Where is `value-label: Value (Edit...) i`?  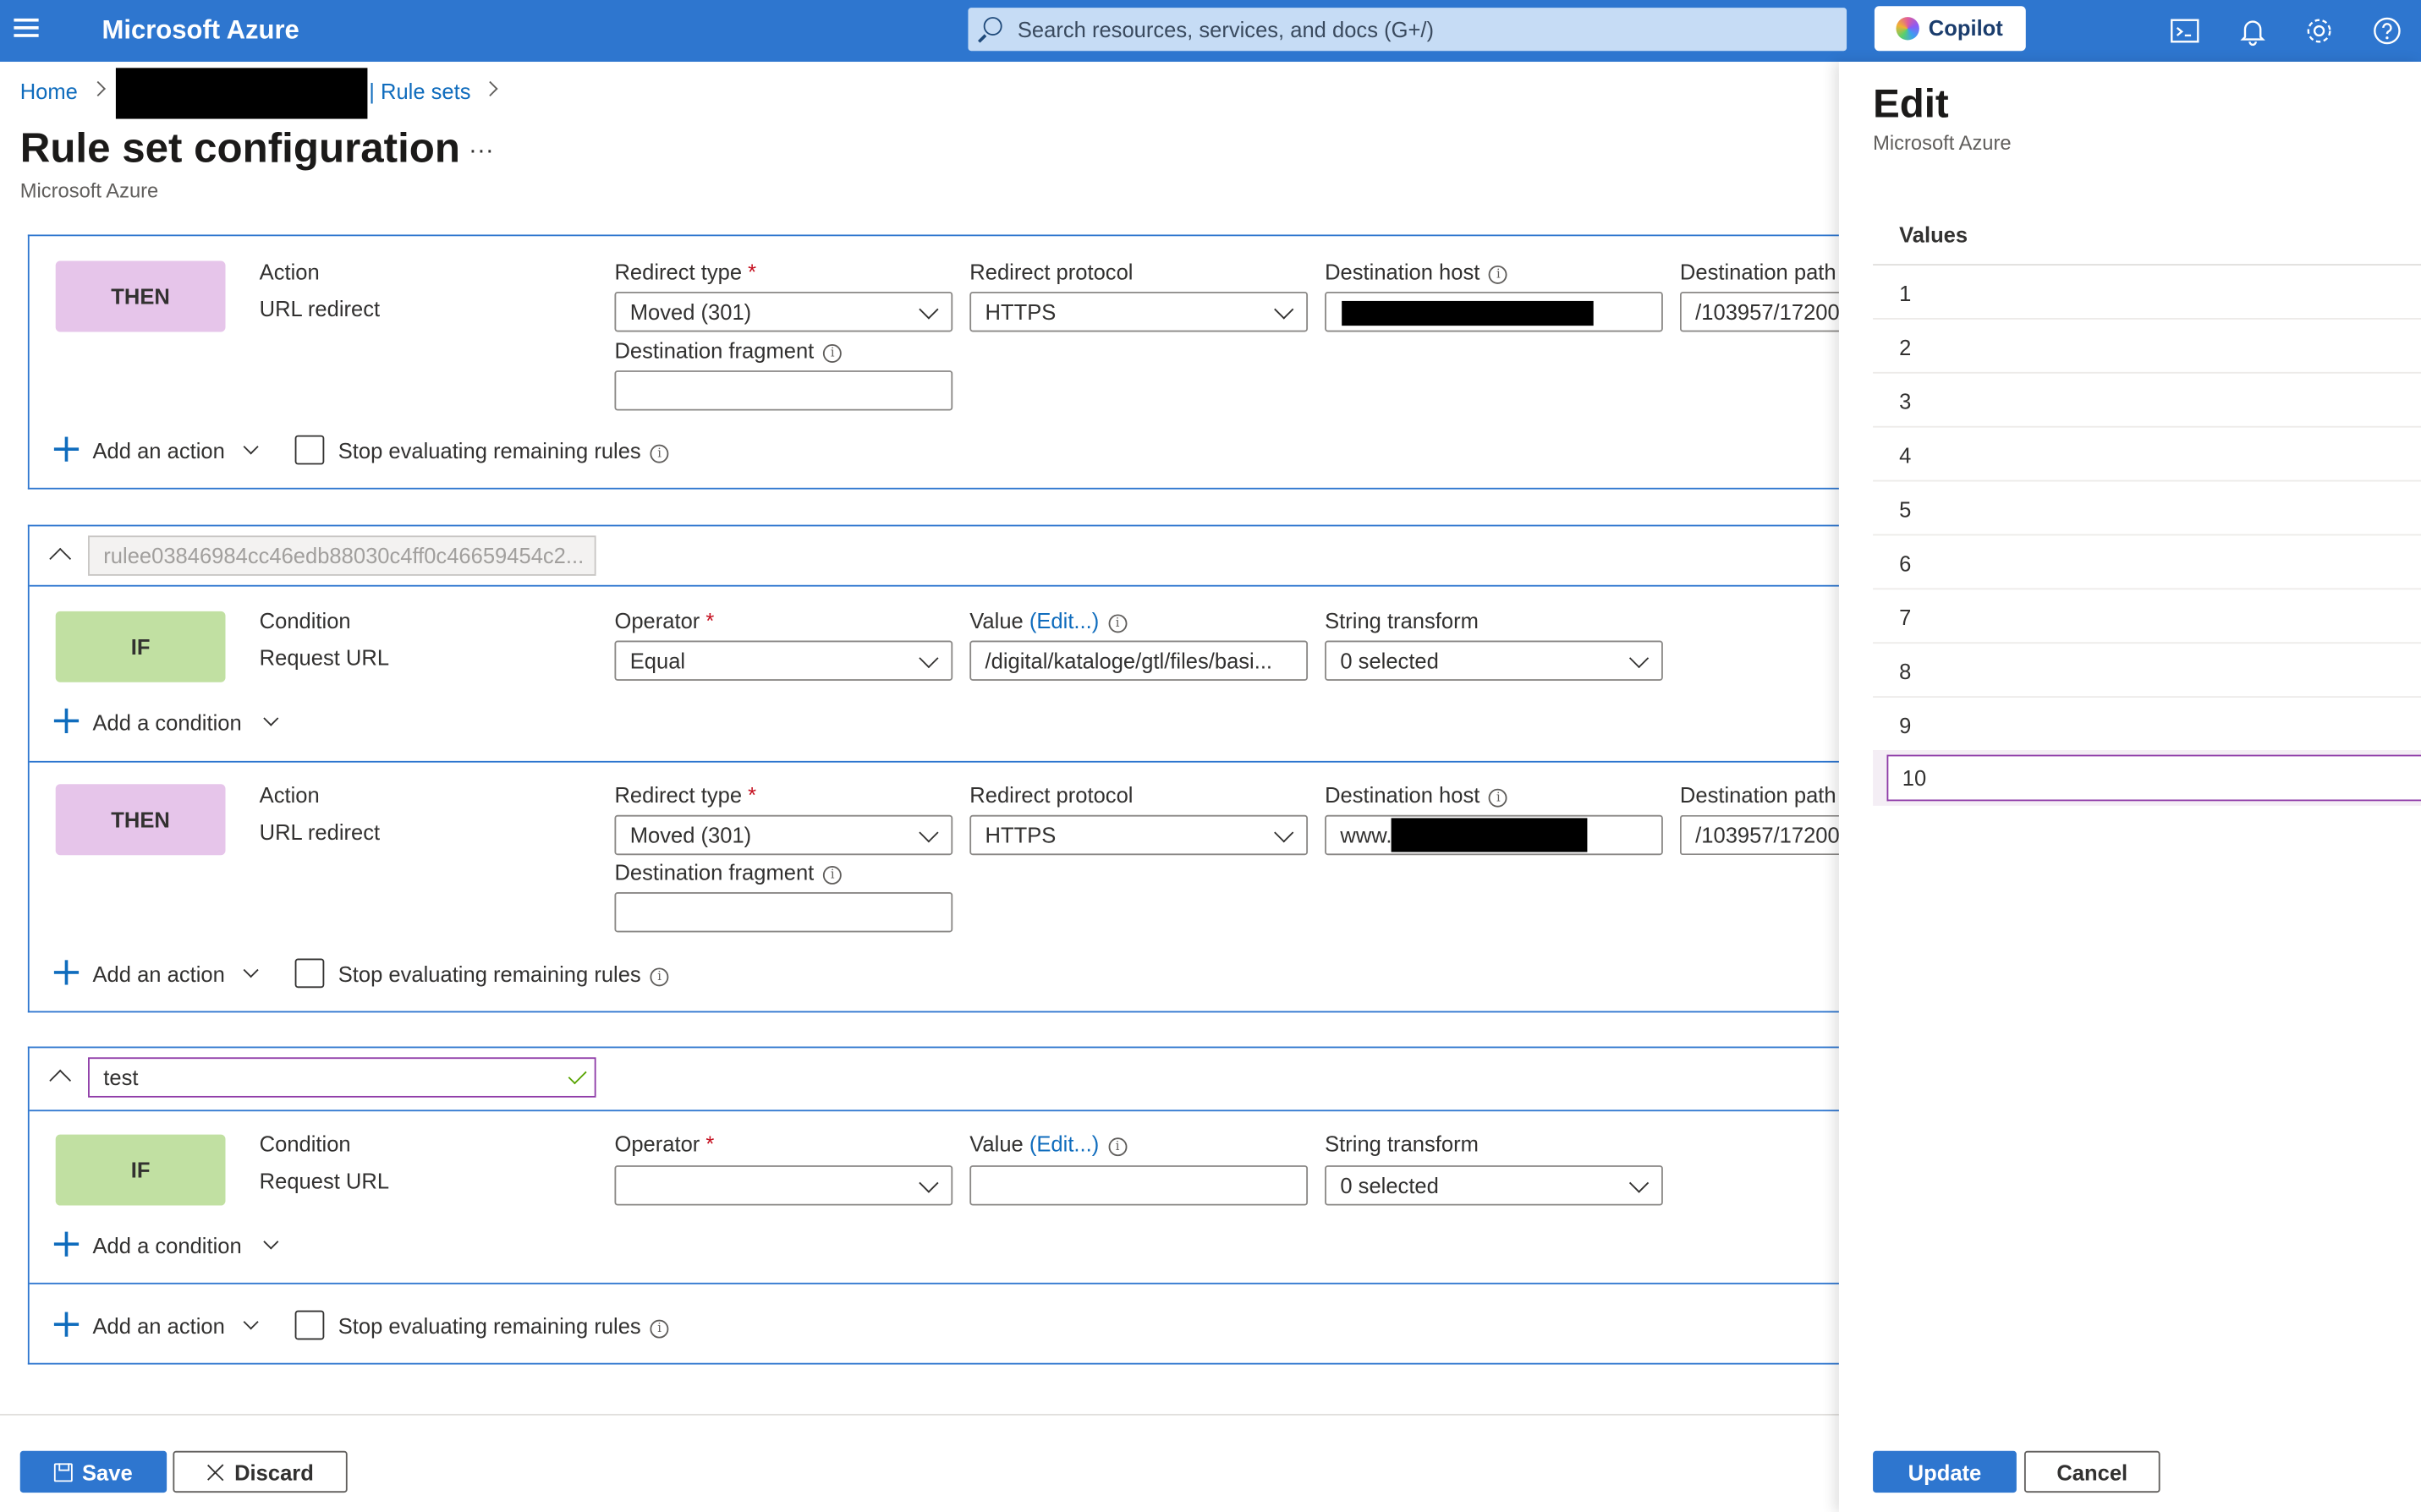 value-label: Value (Edit...) i is located at coordinates (1048, 620).